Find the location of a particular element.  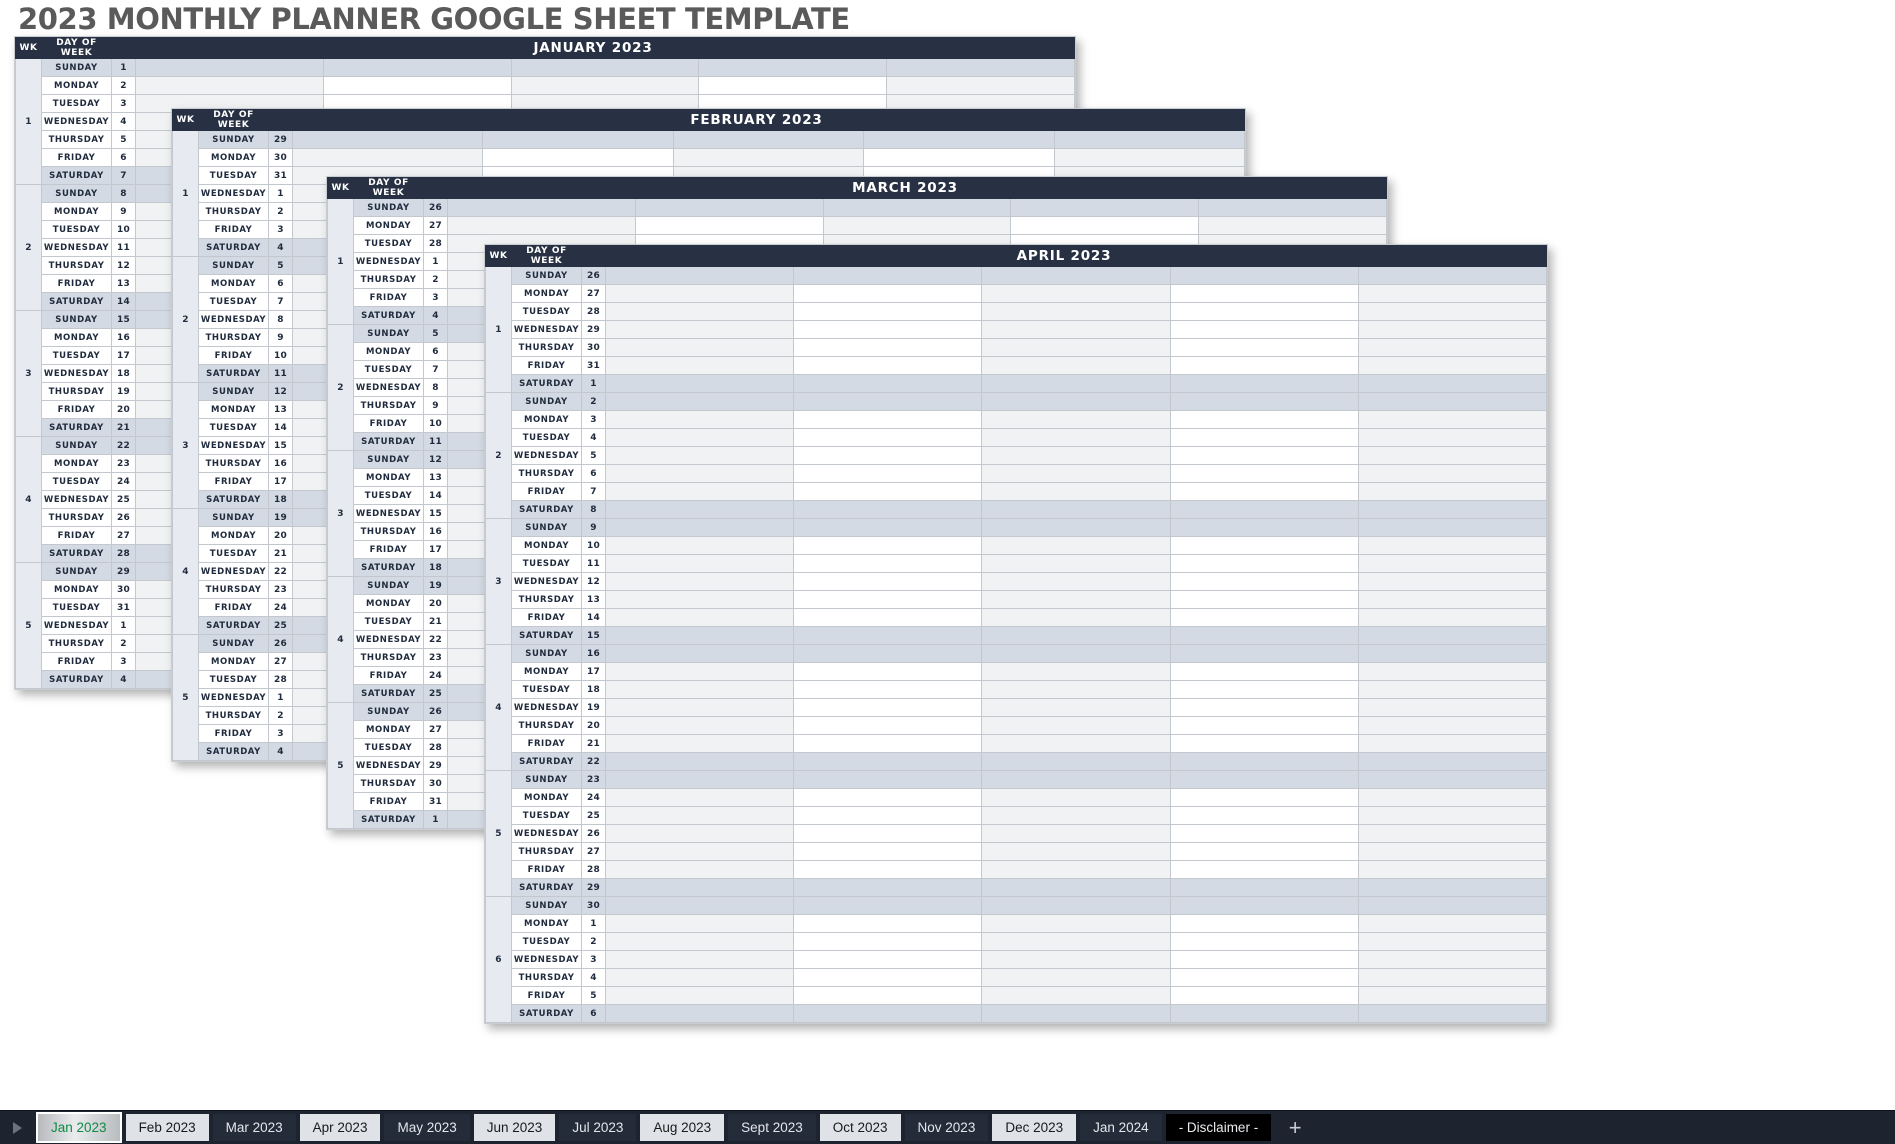

table-row: WEDNESDAY 26 is located at coordinates (1017, 833).